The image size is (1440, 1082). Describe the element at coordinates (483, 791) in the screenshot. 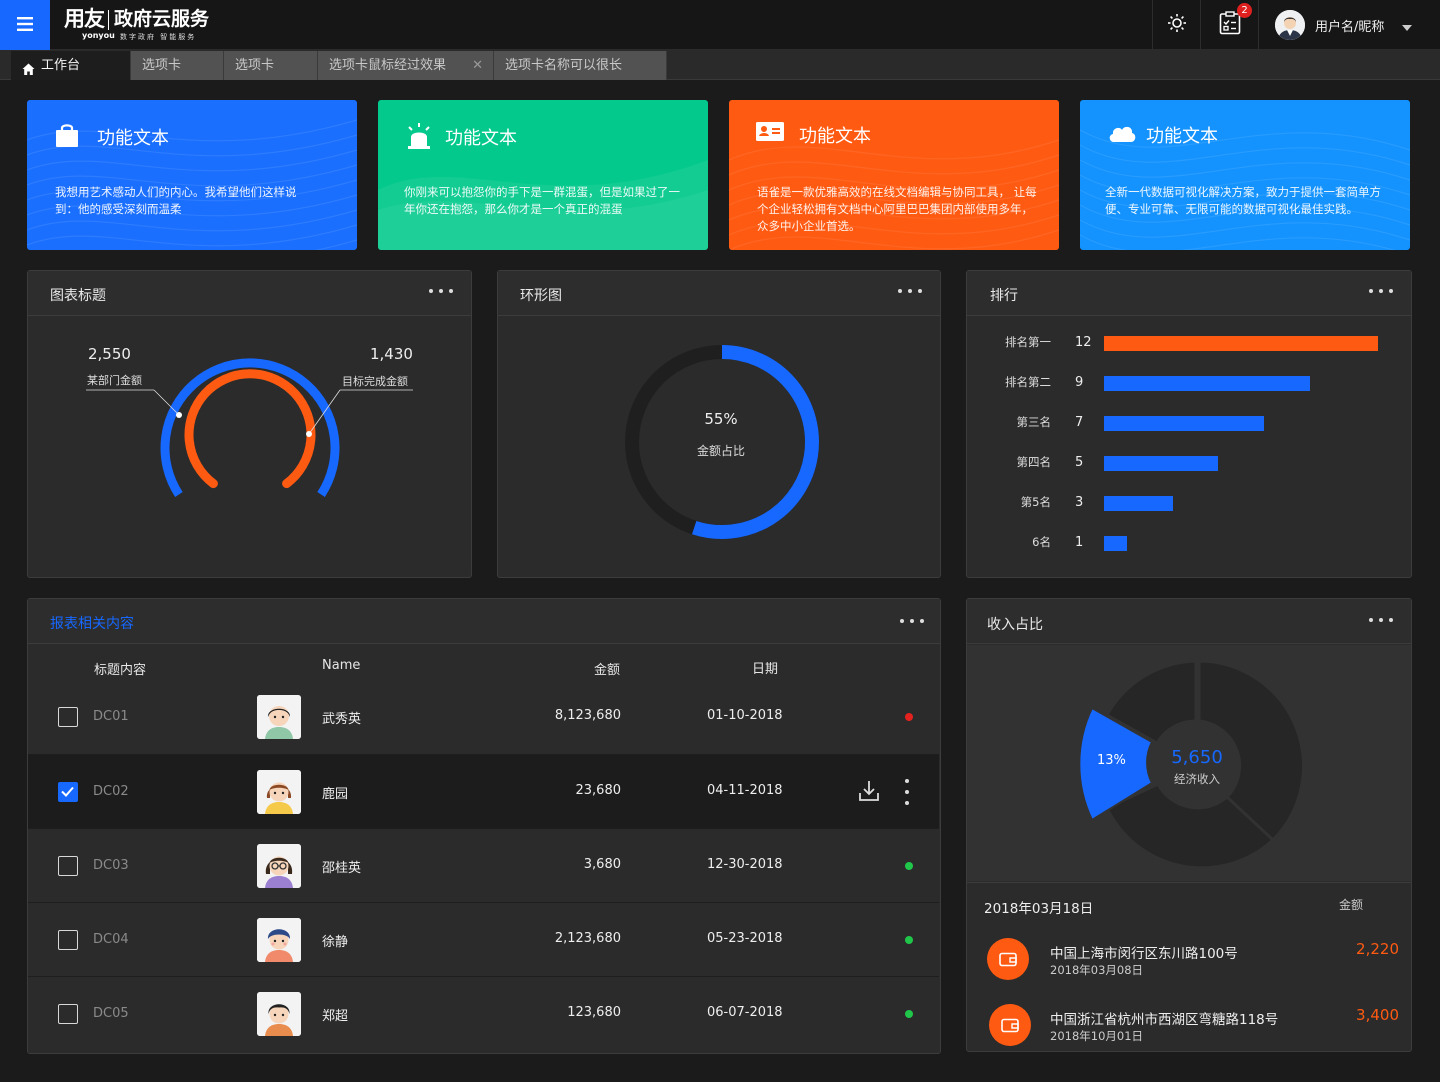

I see `table-row: DC02 鹿园 23,680 04-11-2018` at that location.